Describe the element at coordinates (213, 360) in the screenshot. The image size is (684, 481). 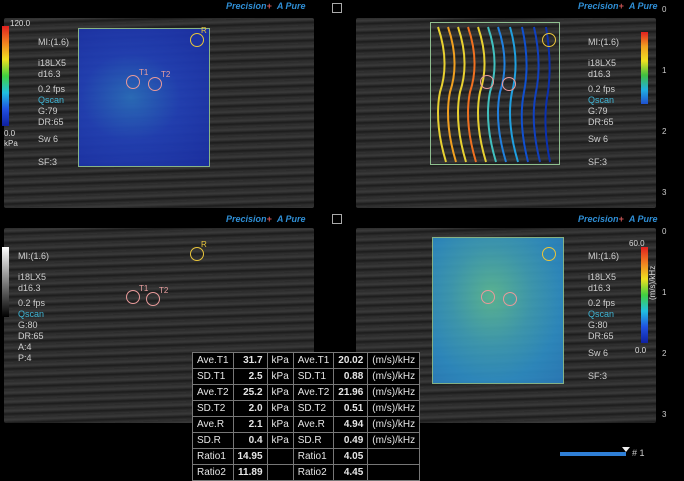
I see `result-label-kpa: Ave.T1` at that location.